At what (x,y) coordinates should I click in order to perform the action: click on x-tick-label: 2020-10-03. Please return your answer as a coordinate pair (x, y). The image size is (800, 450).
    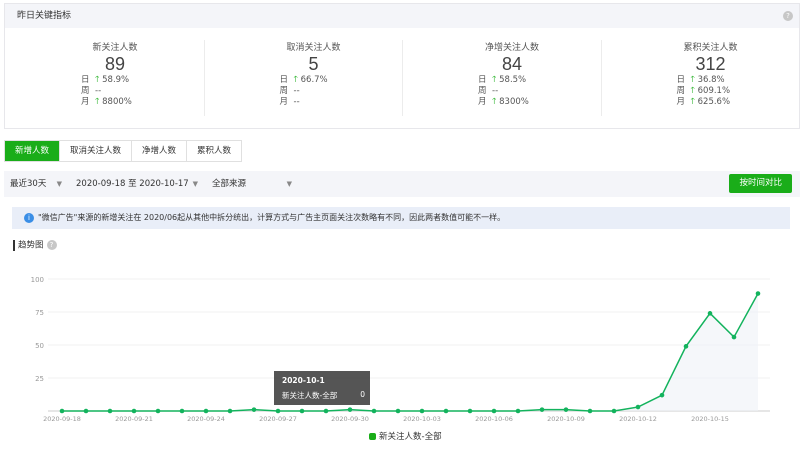
    Looking at the image, I should click on (422, 419).